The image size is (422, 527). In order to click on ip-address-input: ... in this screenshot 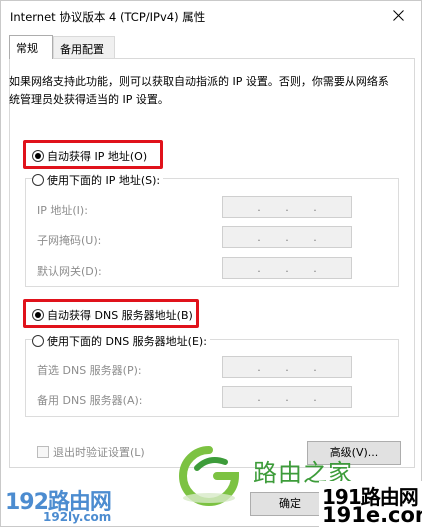, I will do `click(287, 207)`.